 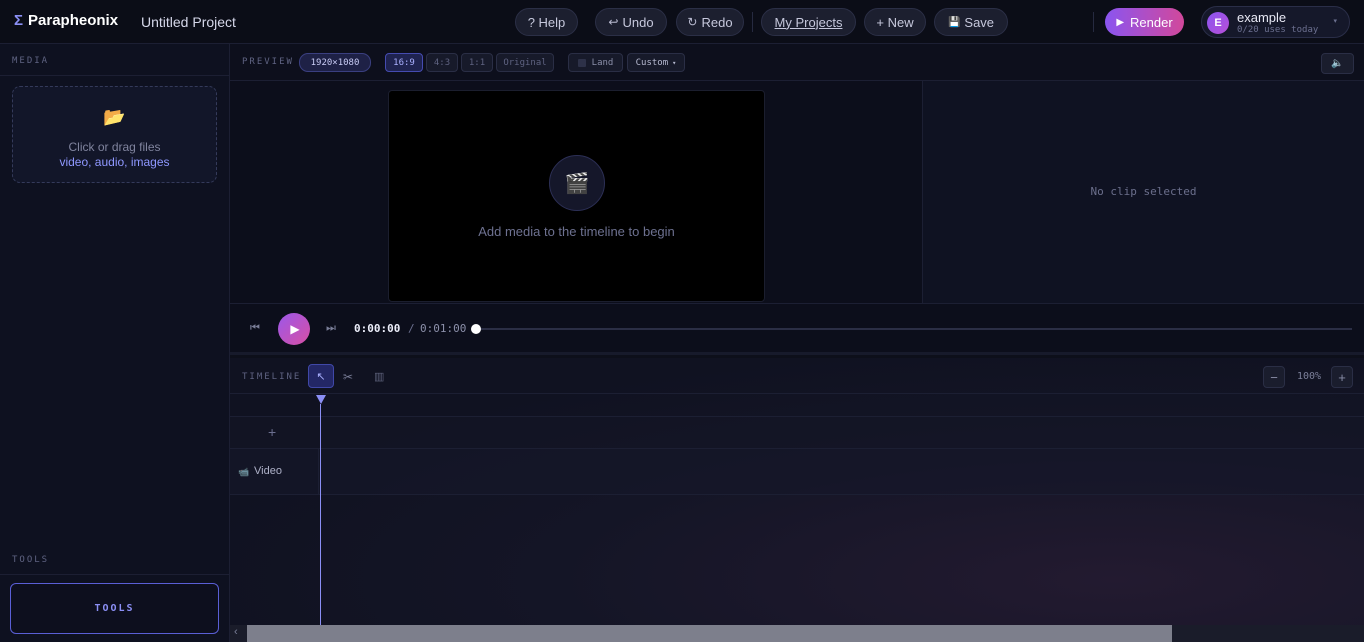 I want to click on track-name: Video, so click(x=268, y=471).